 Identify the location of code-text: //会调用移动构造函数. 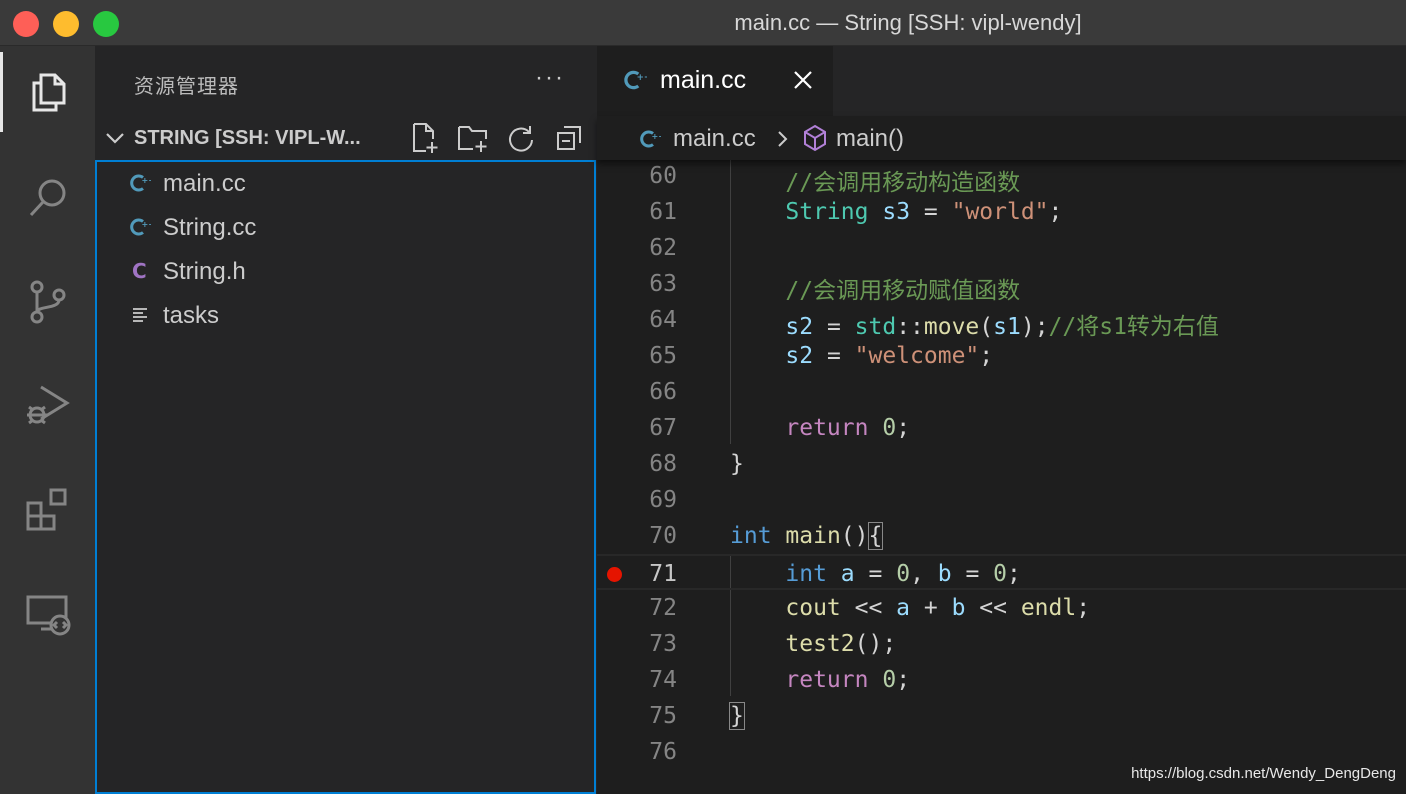
(875, 183).